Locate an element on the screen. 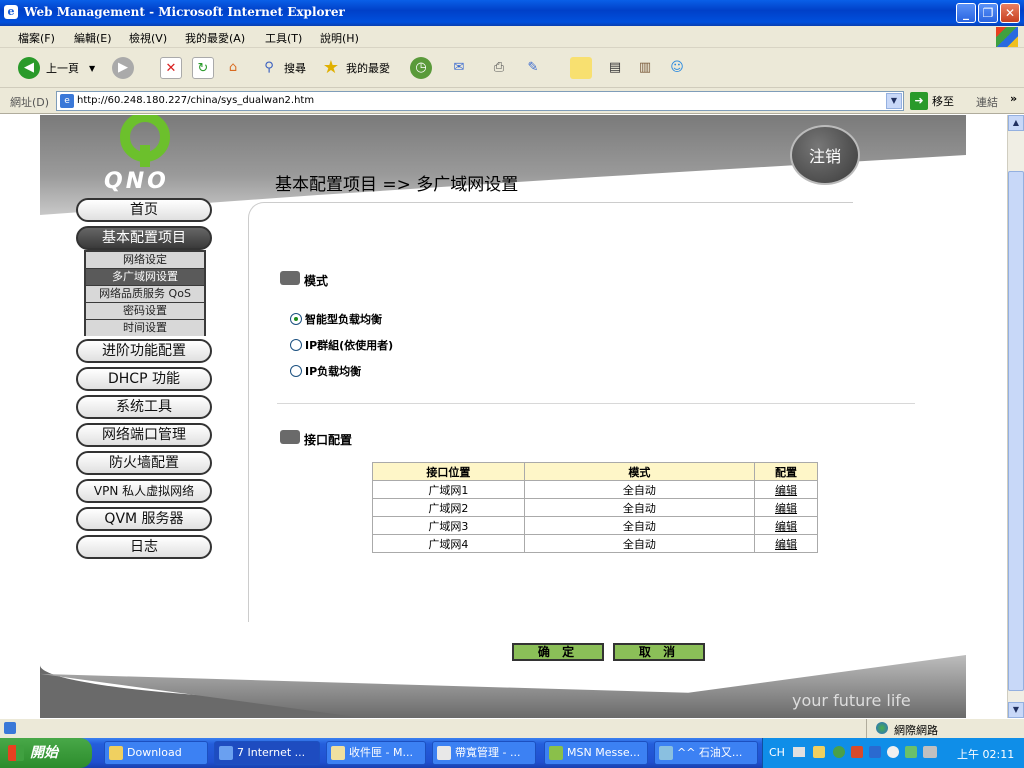  stop-button: ✕ is located at coordinates (171, 68).